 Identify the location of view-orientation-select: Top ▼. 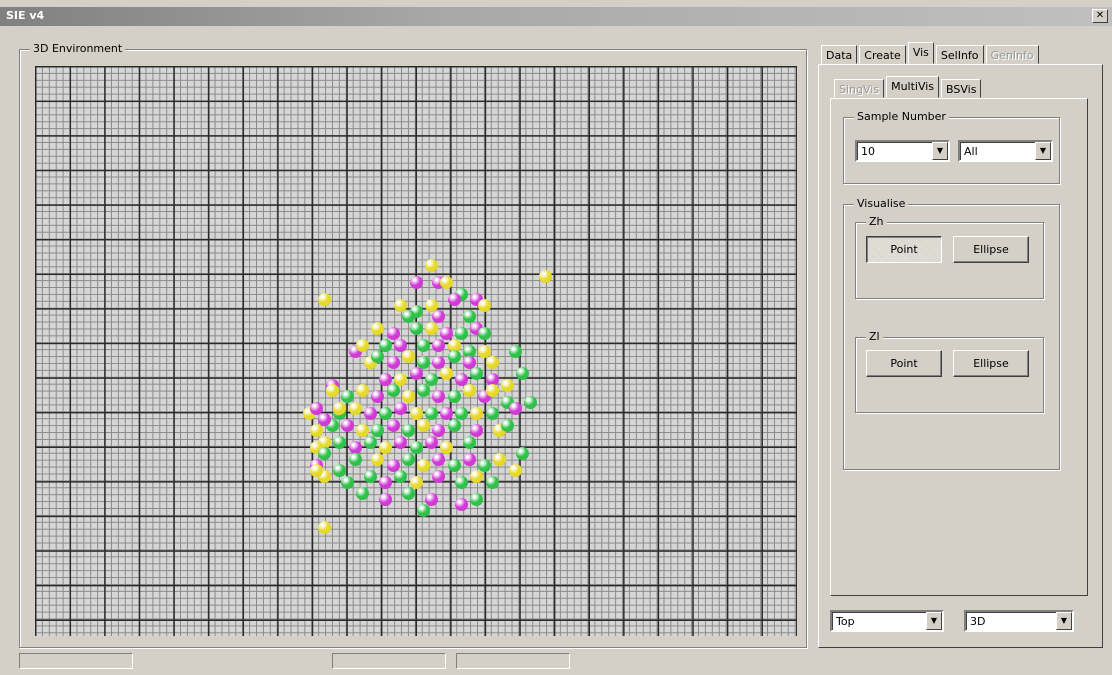
(887, 621).